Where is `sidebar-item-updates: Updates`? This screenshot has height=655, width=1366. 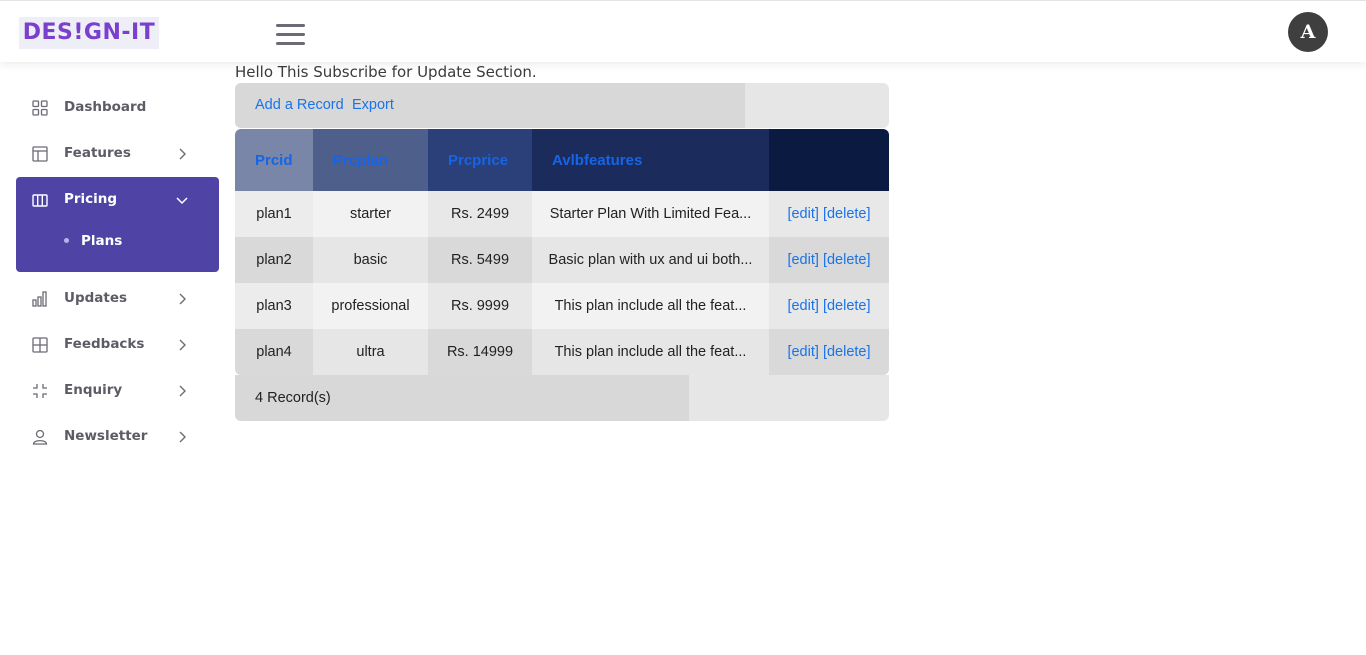
sidebar-item-updates: Updates is located at coordinates (117, 299).